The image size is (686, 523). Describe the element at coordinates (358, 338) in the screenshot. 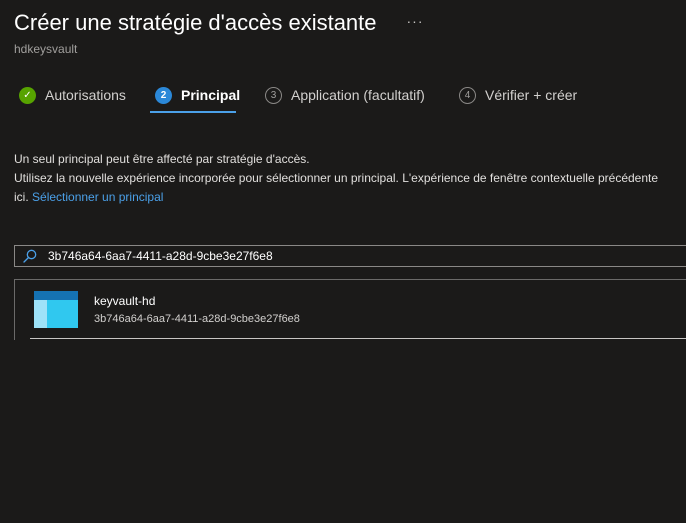

I see `result-divider` at that location.